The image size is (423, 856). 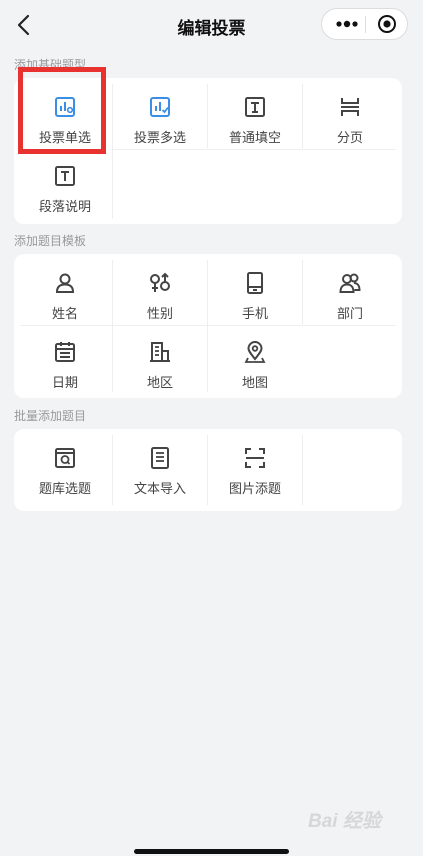 I want to click on template-region: 地区, so click(x=160, y=360).